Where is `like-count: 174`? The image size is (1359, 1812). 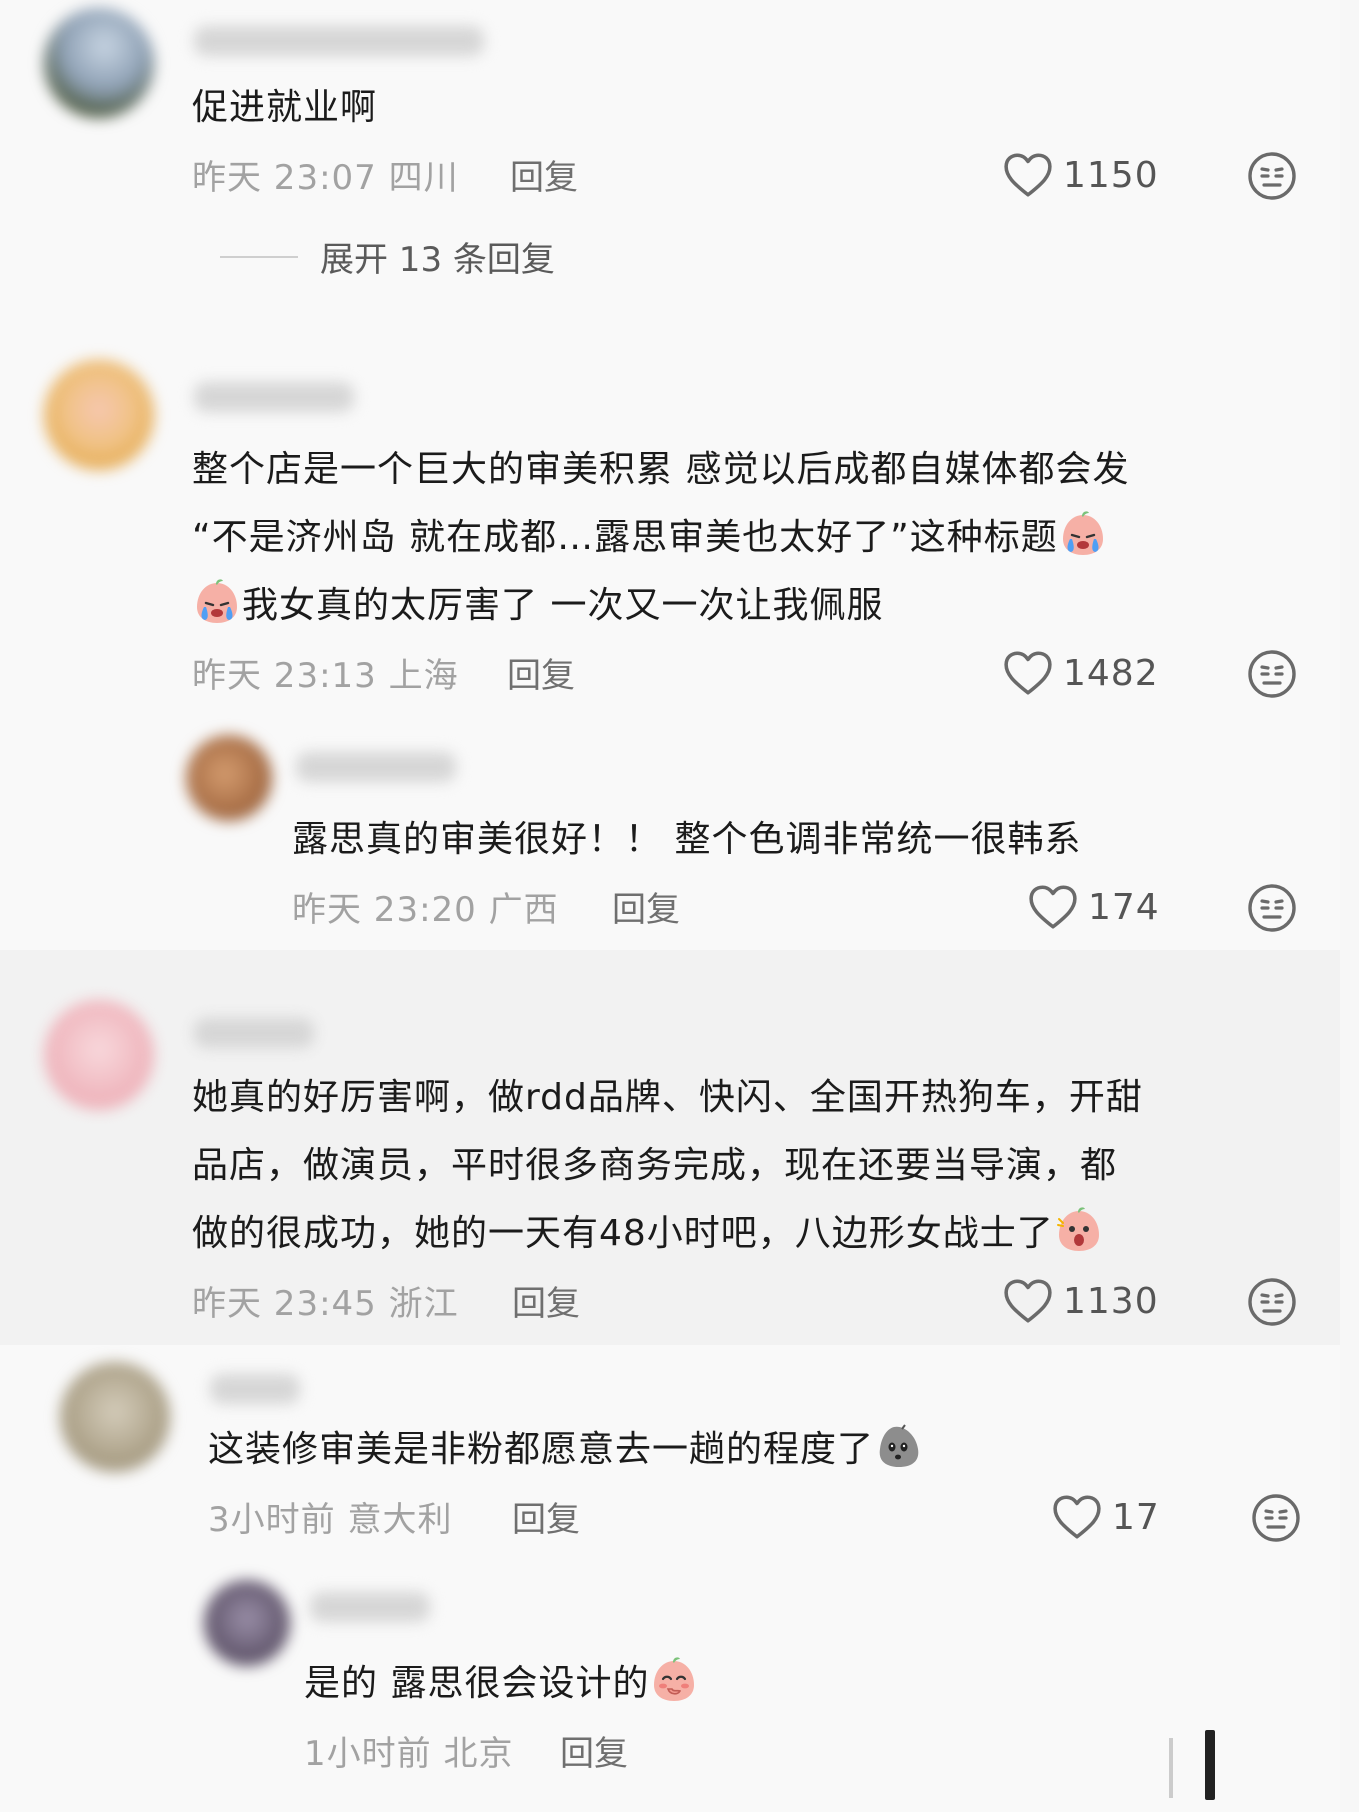
like-count: 174 is located at coordinates (1124, 907).